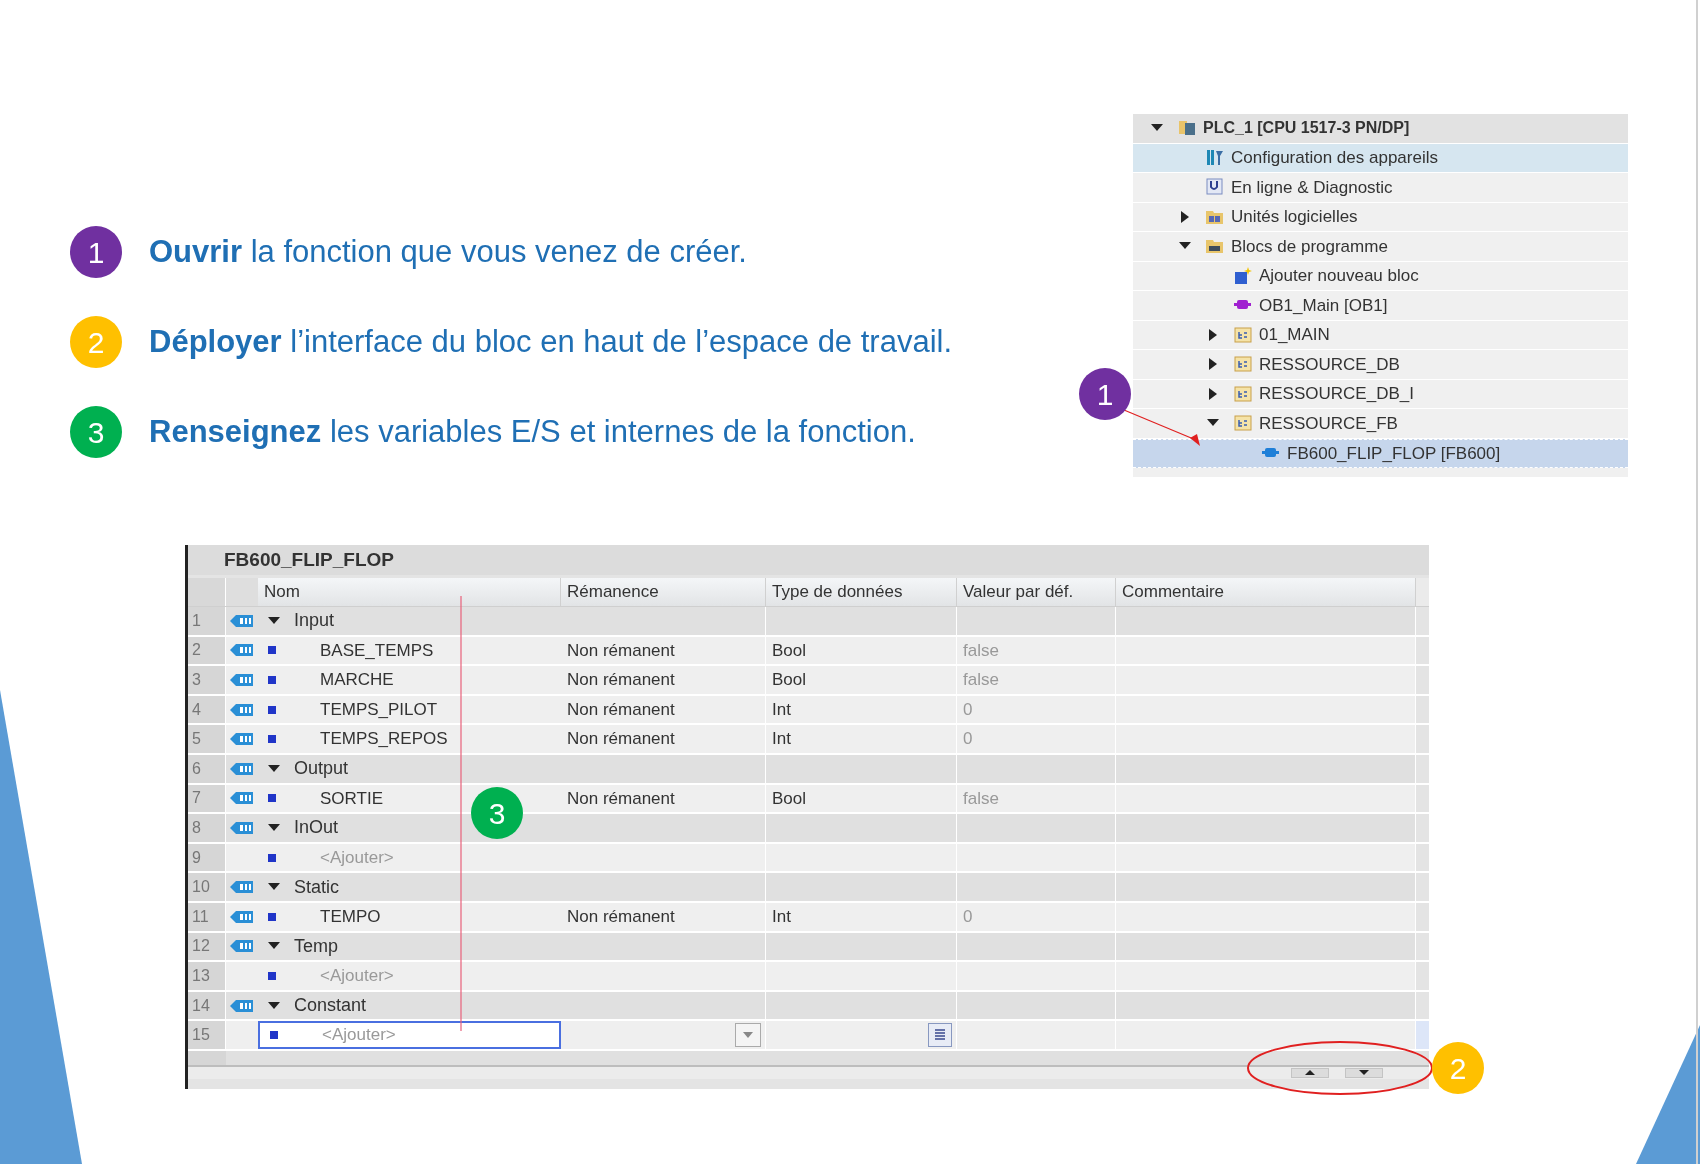 Image resolution: width=1700 pixels, height=1164 pixels. What do you see at coordinates (1380, 129) in the screenshot?
I see `tree-item: PLC_1 [CPU 1517-3 PN/DP]` at bounding box center [1380, 129].